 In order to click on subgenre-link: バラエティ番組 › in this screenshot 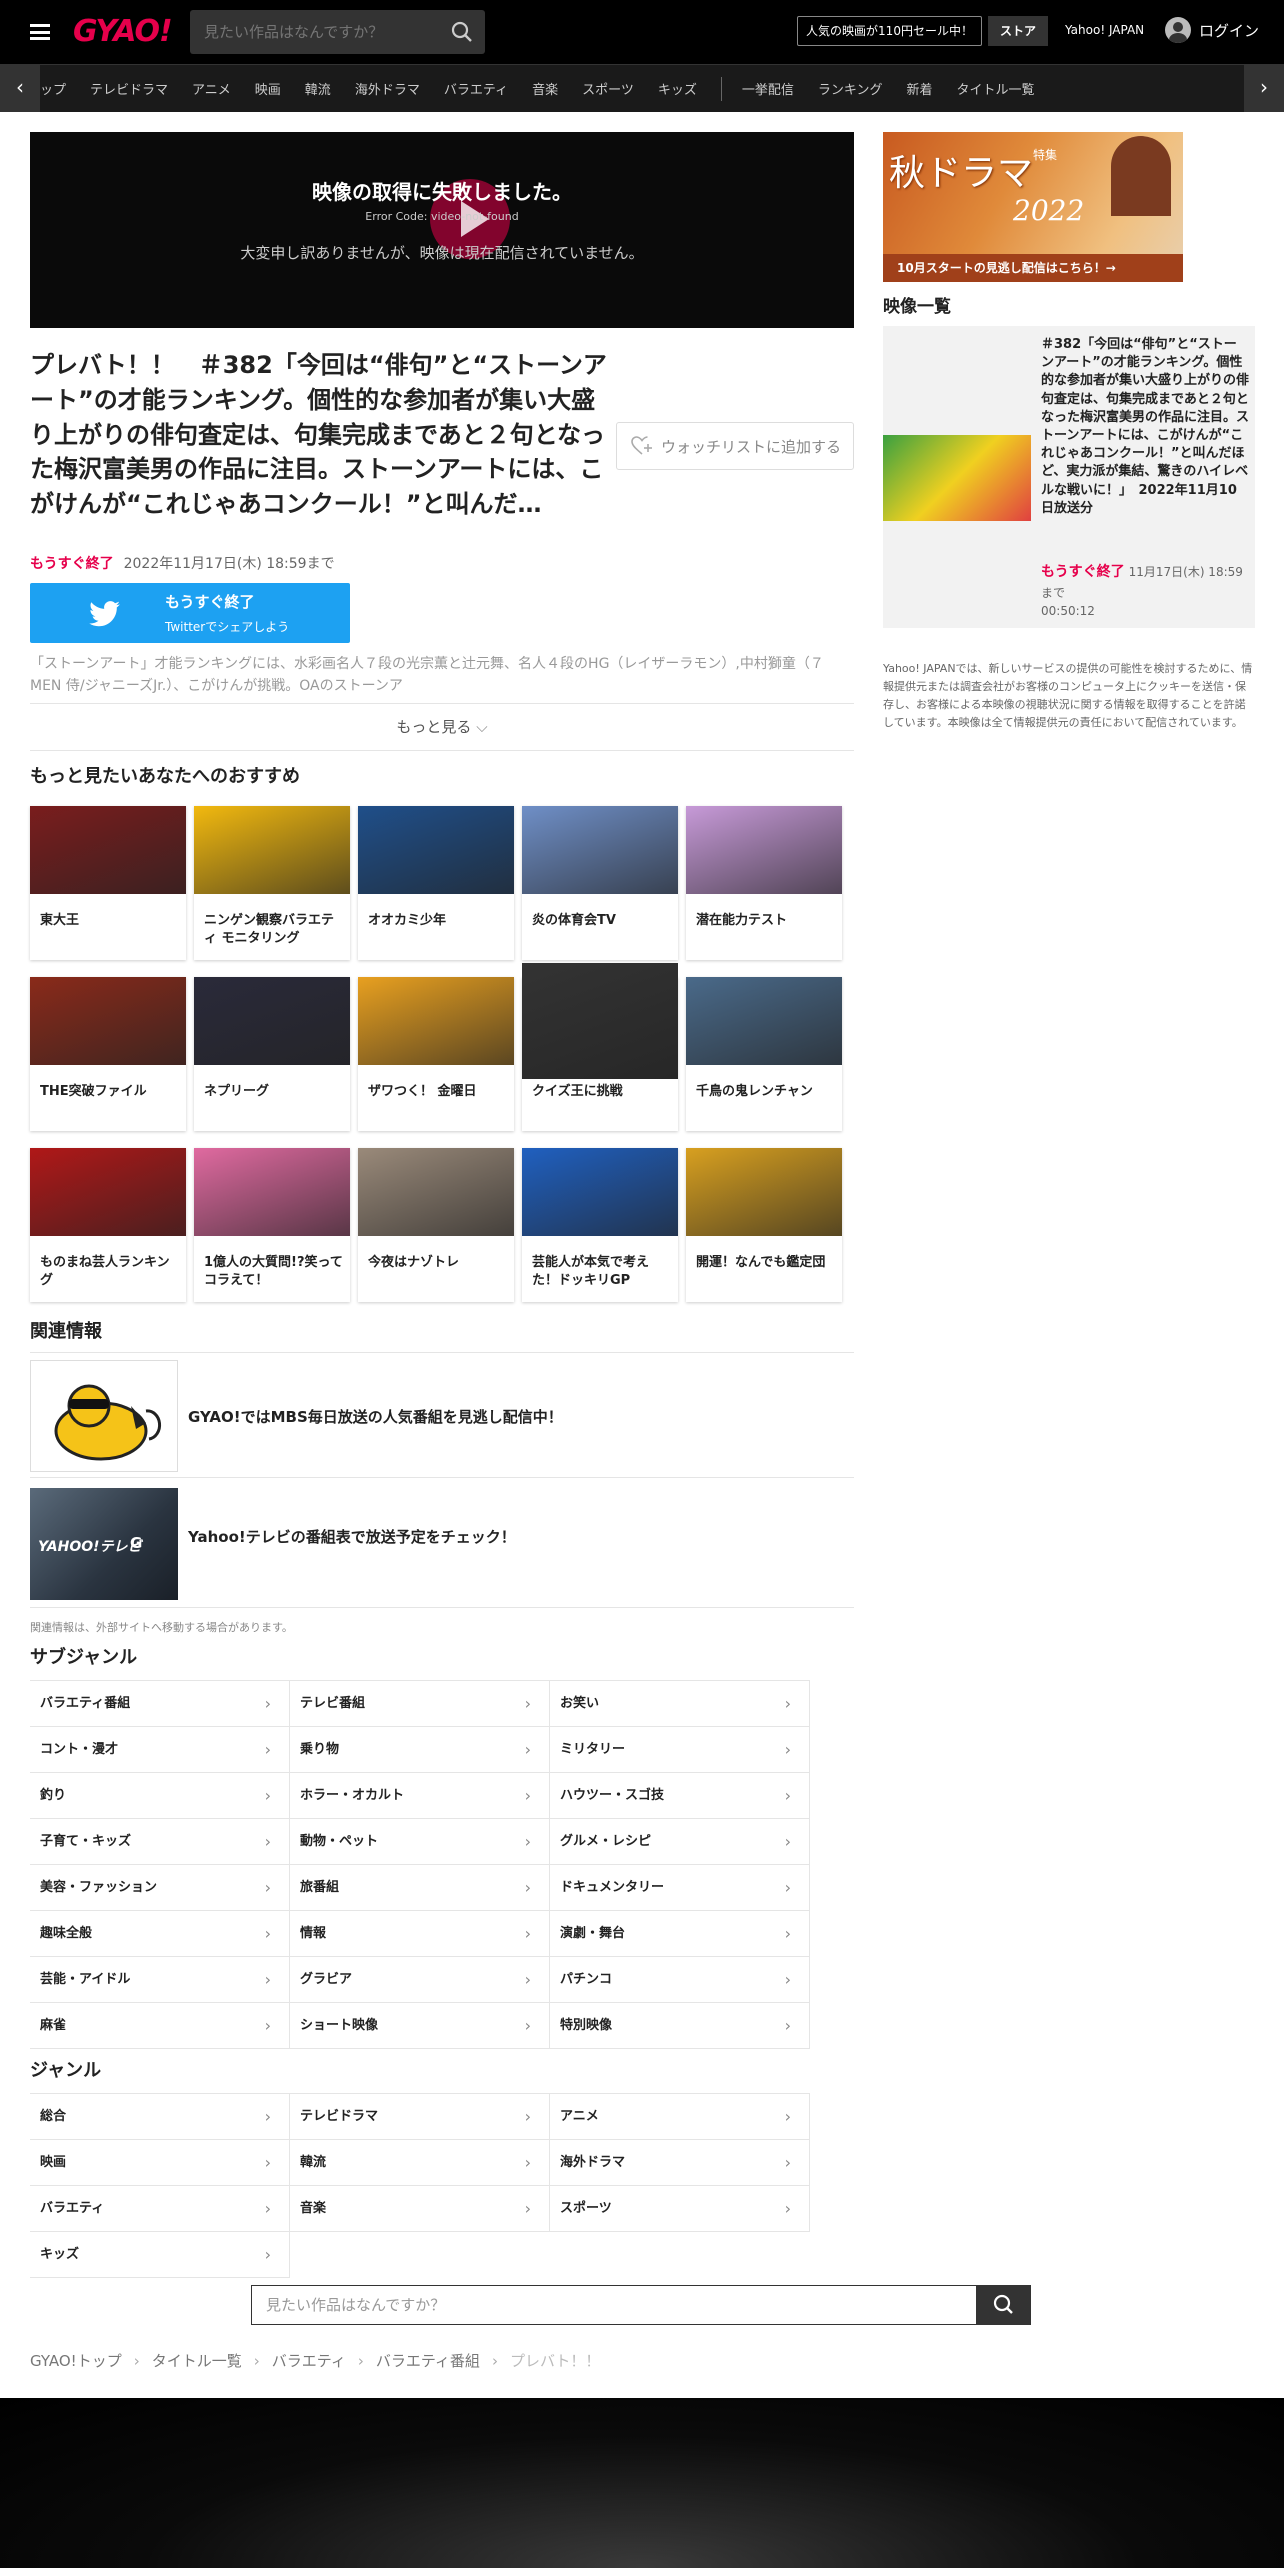, I will do `click(160, 1704)`.